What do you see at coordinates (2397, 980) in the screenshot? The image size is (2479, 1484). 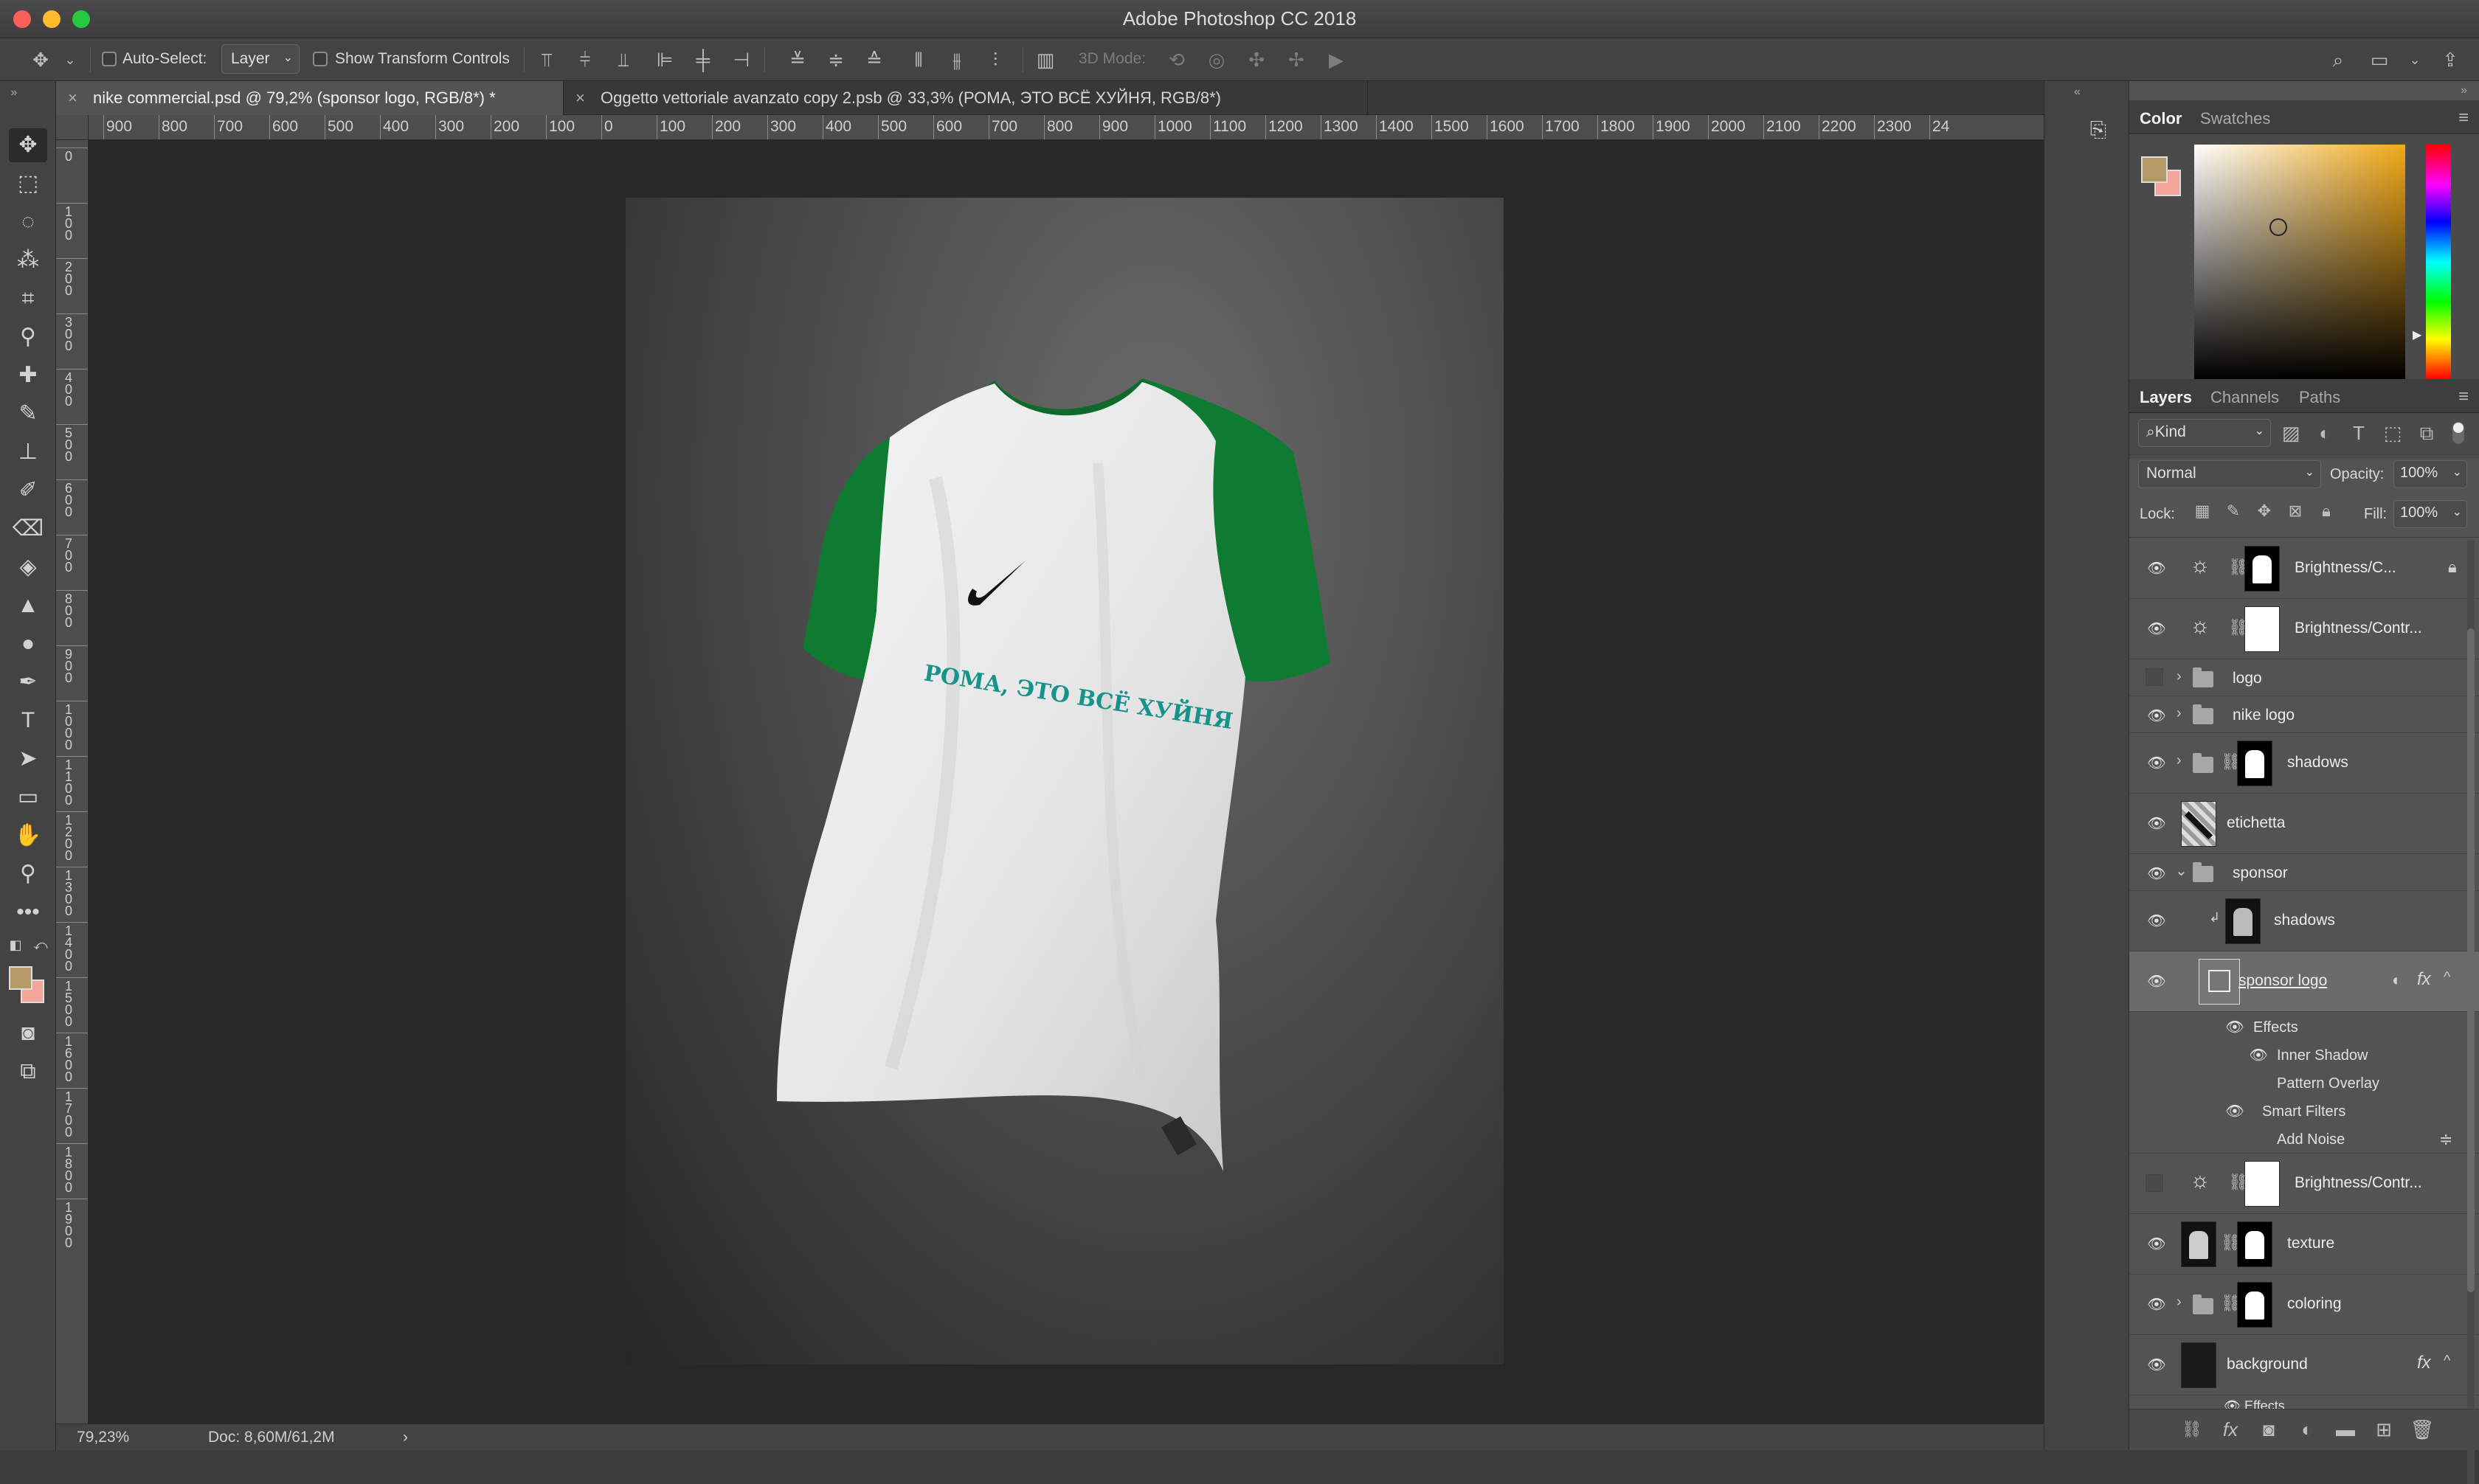 I see `smart-filter-icon: ◐` at bounding box center [2397, 980].